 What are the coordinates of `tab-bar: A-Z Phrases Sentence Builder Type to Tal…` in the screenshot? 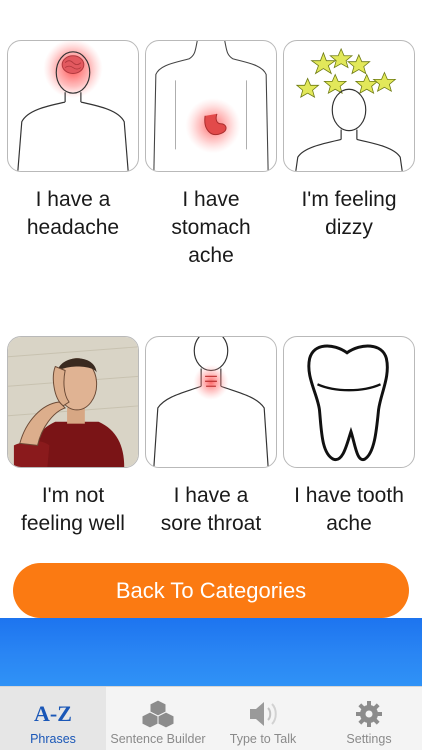 It's located at (211, 718).